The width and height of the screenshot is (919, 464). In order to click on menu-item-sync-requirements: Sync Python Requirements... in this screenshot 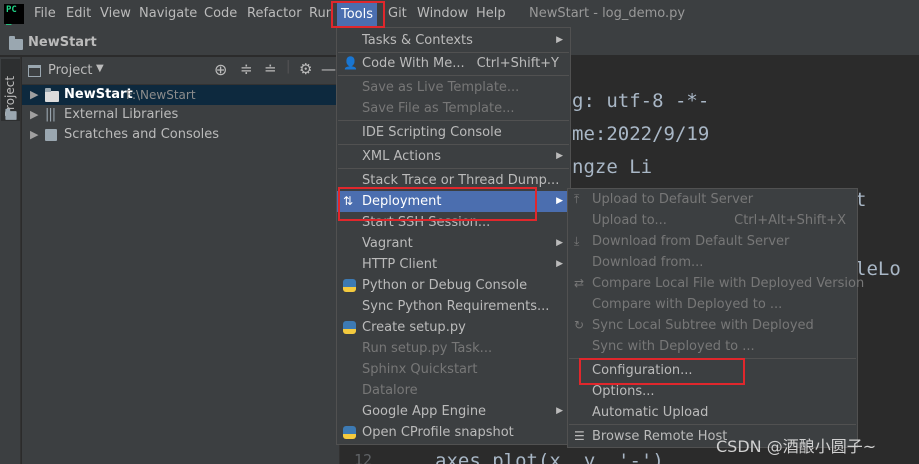, I will do `click(453, 306)`.